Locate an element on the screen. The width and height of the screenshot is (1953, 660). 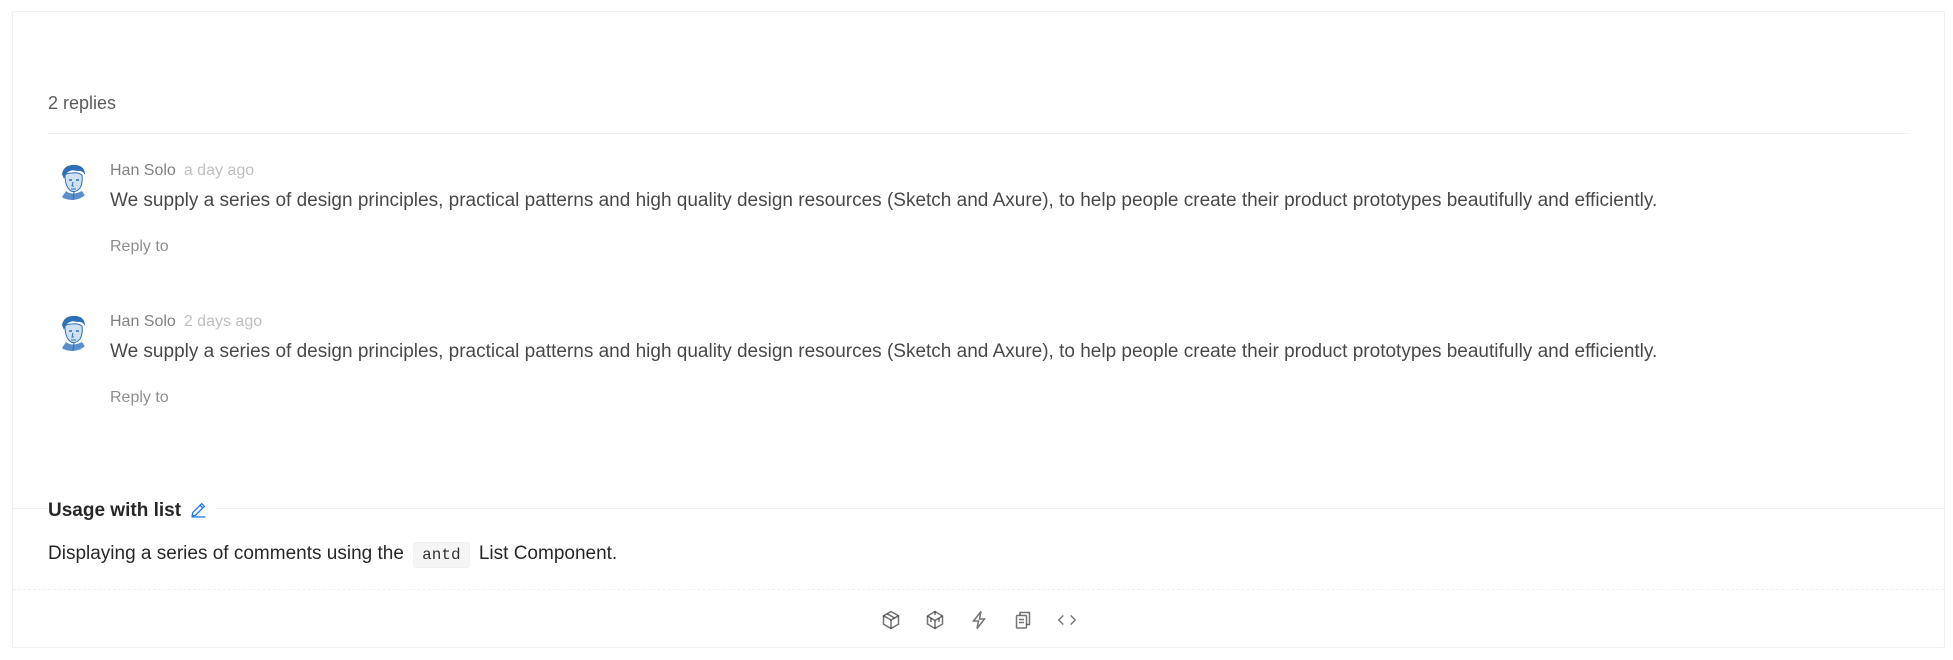
demo-title: Usage with list is located at coordinates (132, 512).